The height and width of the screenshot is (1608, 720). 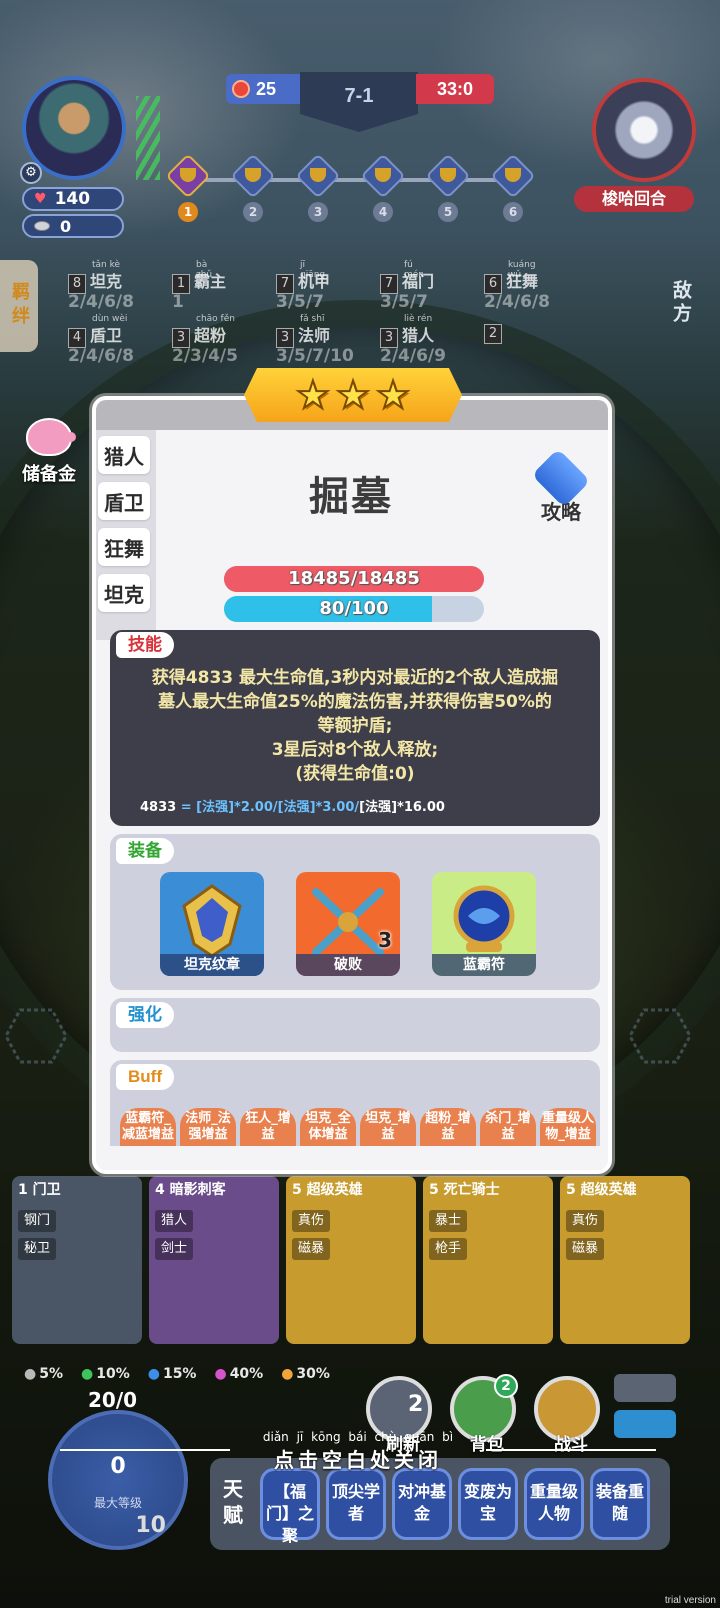 I want to click on buff-chip: 坦克_全体增益, so click(x=328, y=1127).